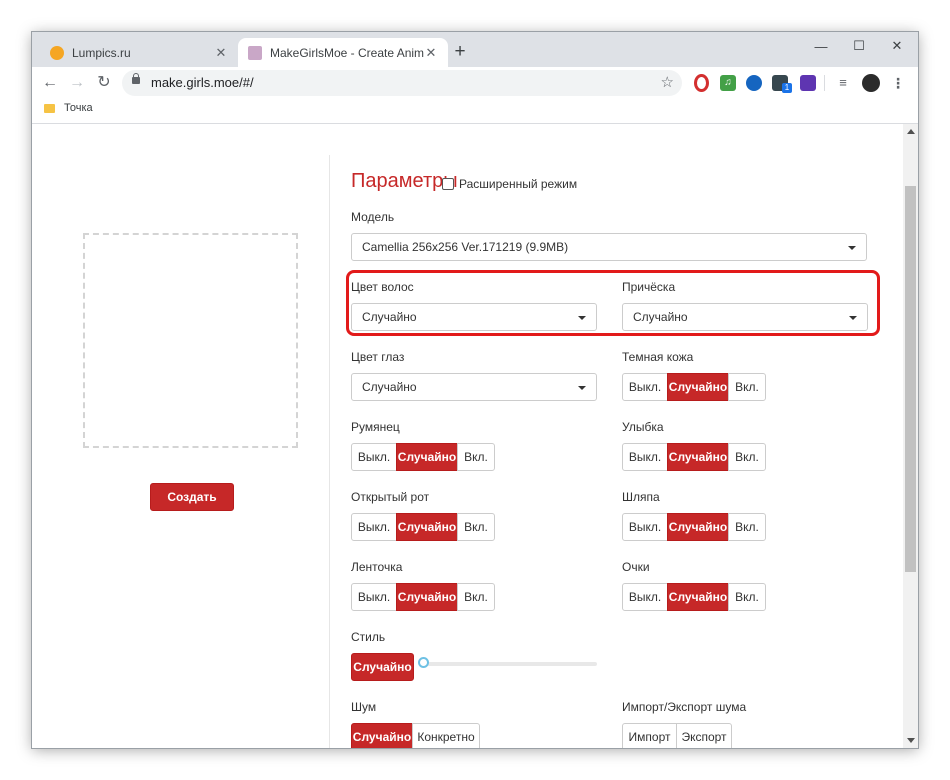  What do you see at coordinates (427, 527) in the screenshot?
I see `open-mouth-random-button: Случайно` at bounding box center [427, 527].